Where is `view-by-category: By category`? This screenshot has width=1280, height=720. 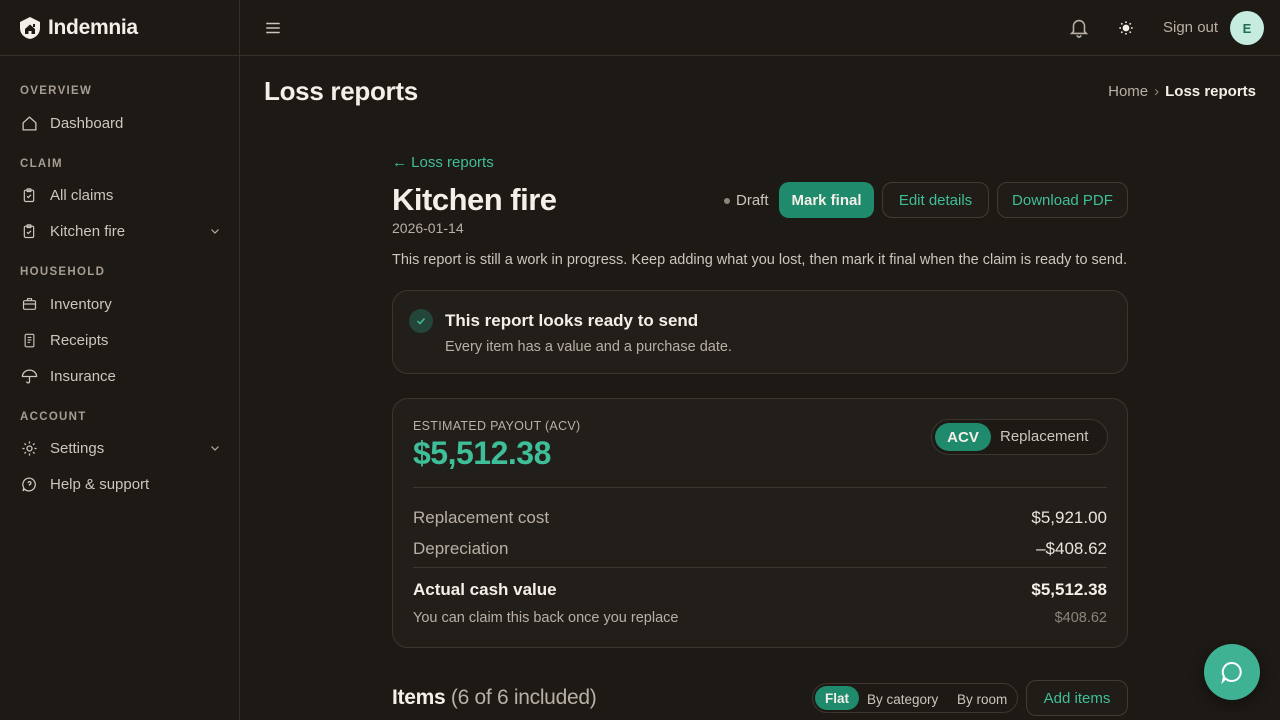
view-by-category: By category is located at coordinates (902, 699).